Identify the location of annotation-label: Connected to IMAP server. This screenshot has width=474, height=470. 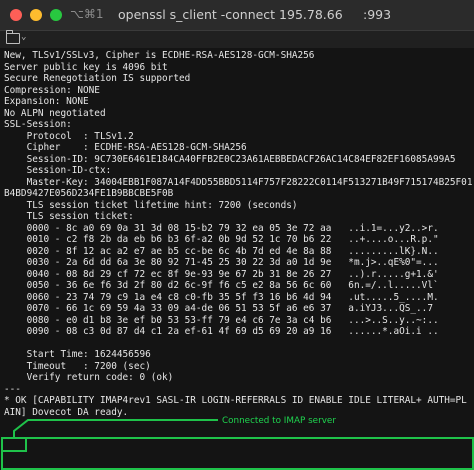
(279, 421).